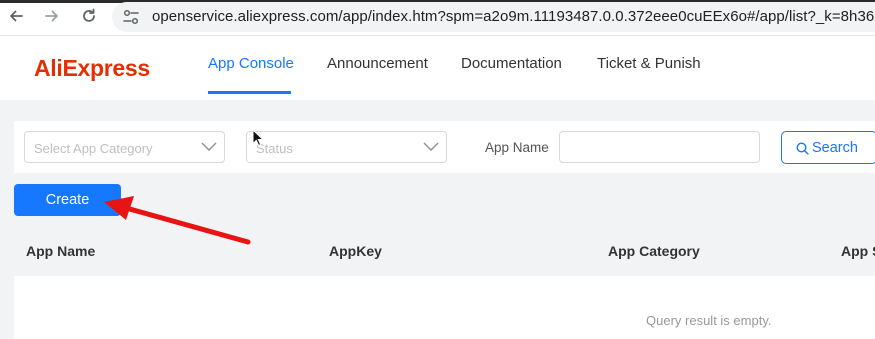 The width and height of the screenshot is (875, 339). I want to click on search-button-label: Search, so click(835, 148).